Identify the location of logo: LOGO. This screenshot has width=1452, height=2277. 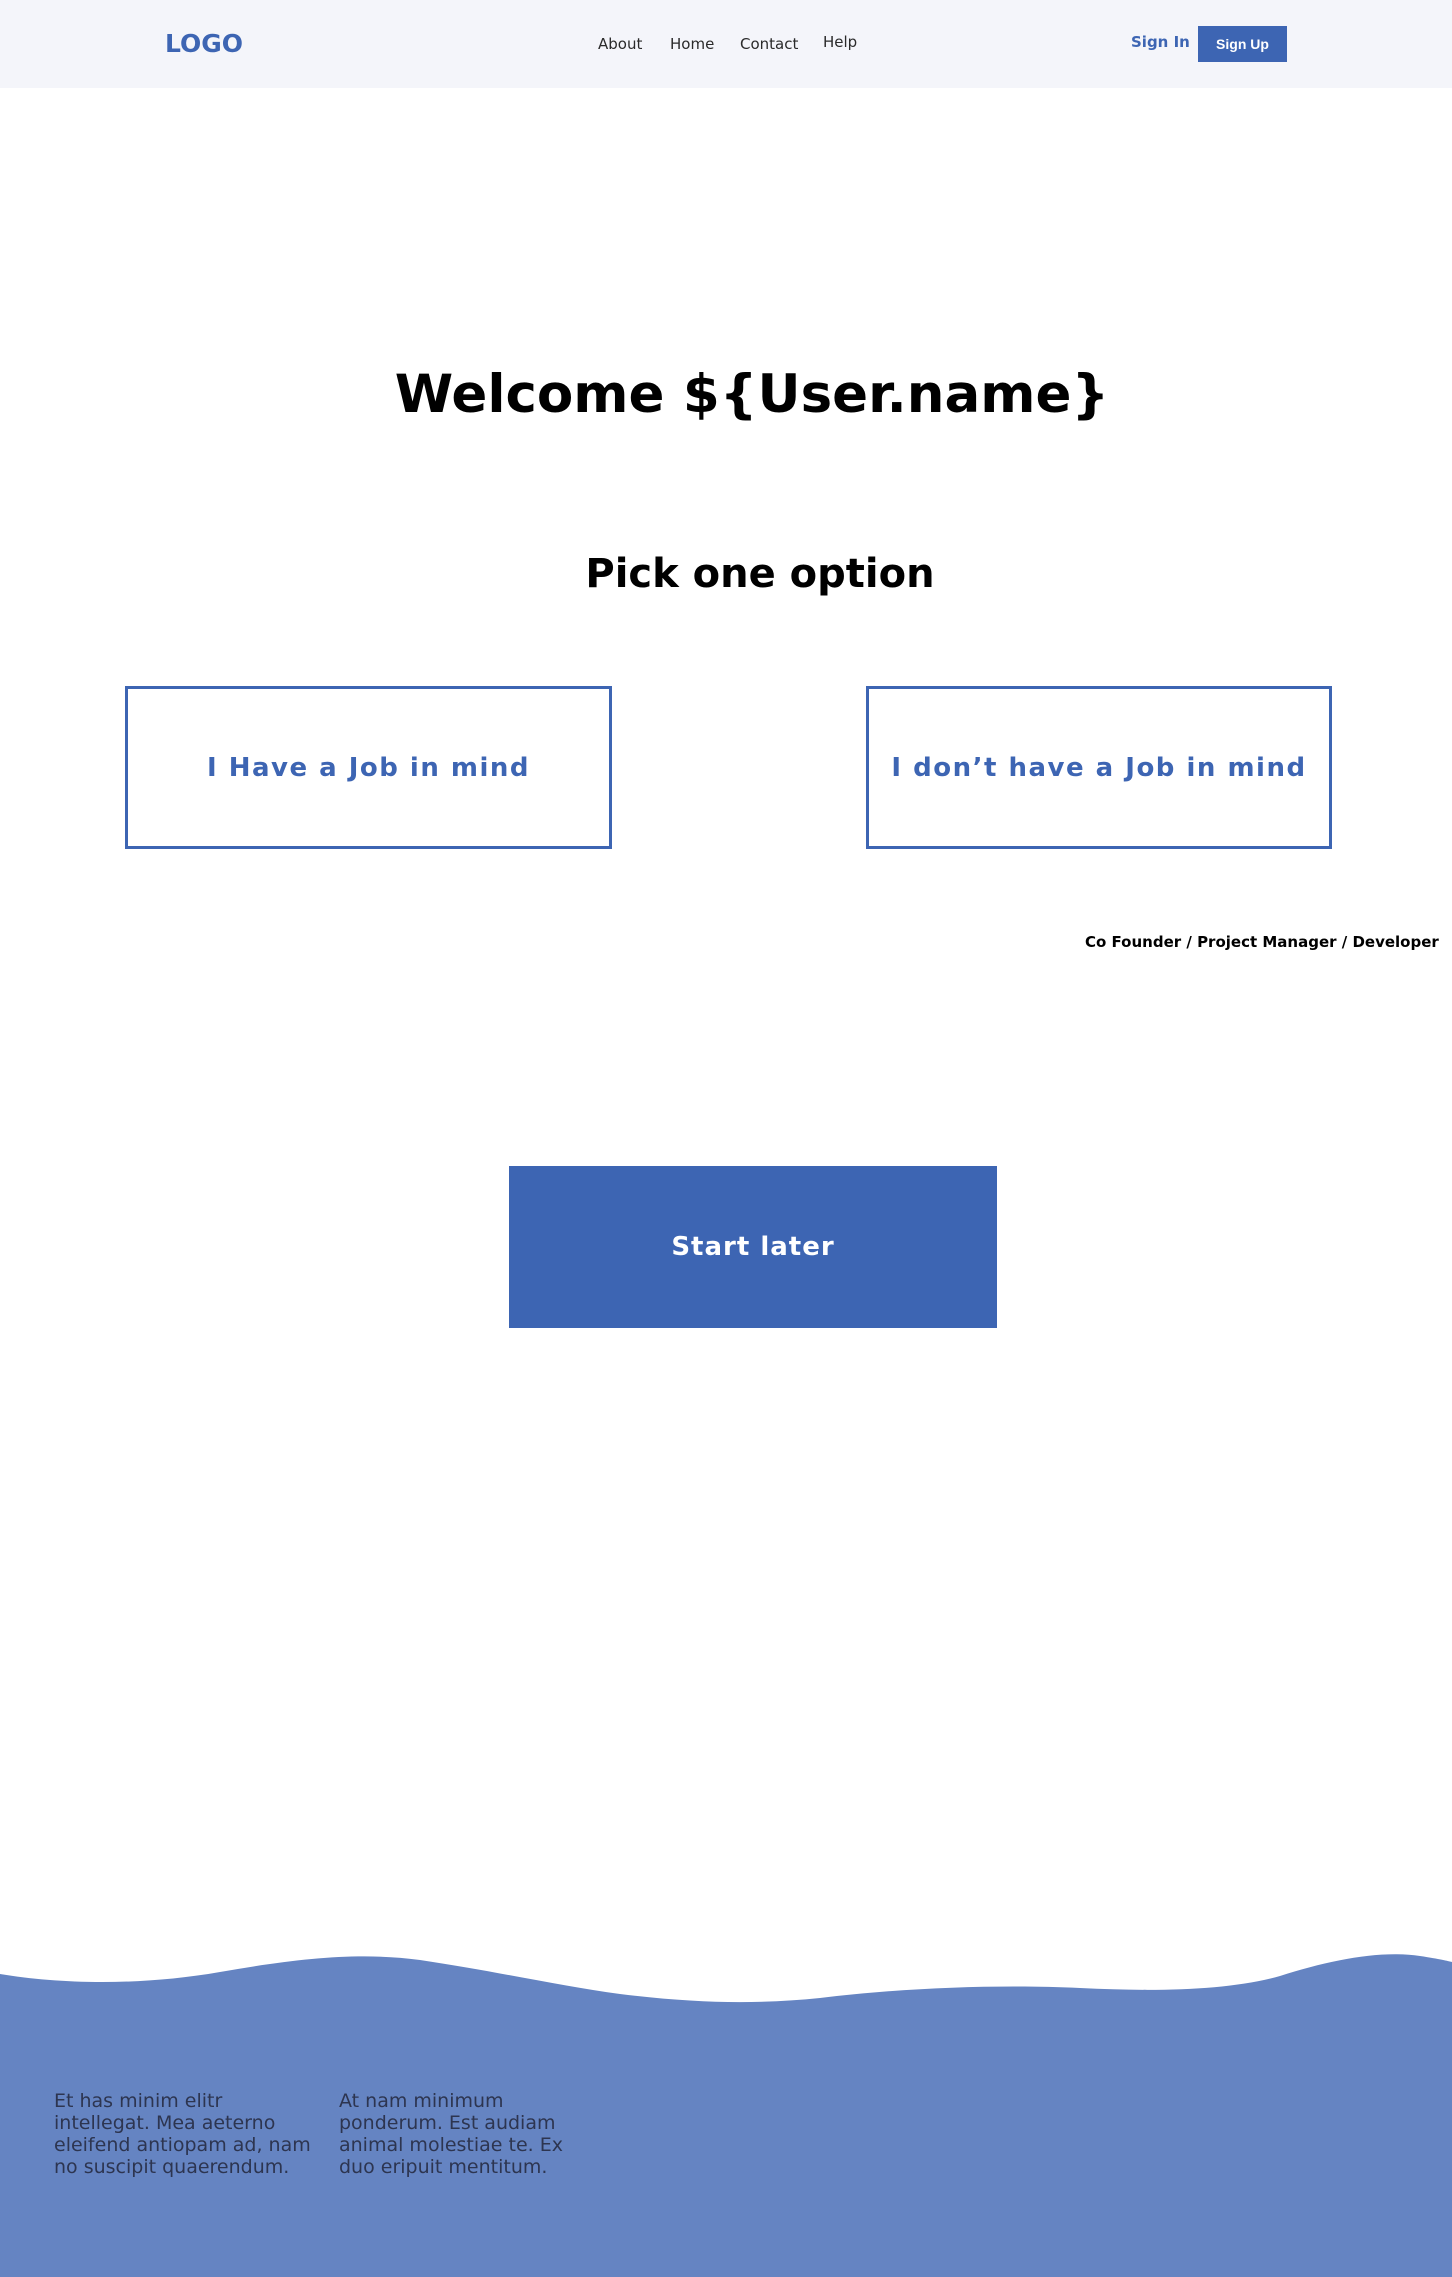
(204, 44).